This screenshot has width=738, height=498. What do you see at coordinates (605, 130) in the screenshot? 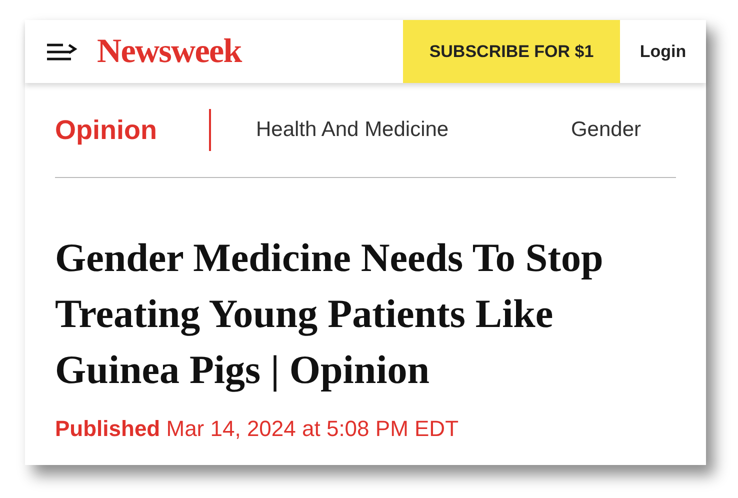
I see `category-link: Gender` at bounding box center [605, 130].